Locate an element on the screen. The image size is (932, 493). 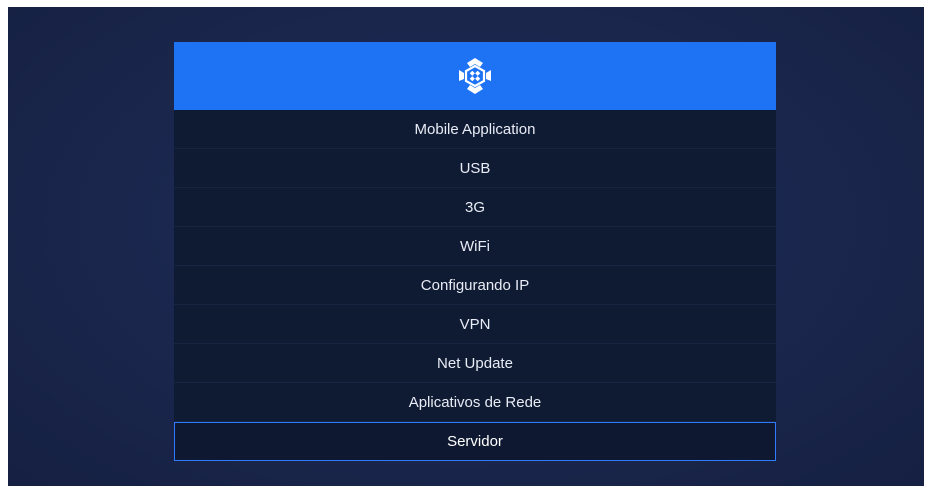
menu-item-label: USB is located at coordinates (475, 168).